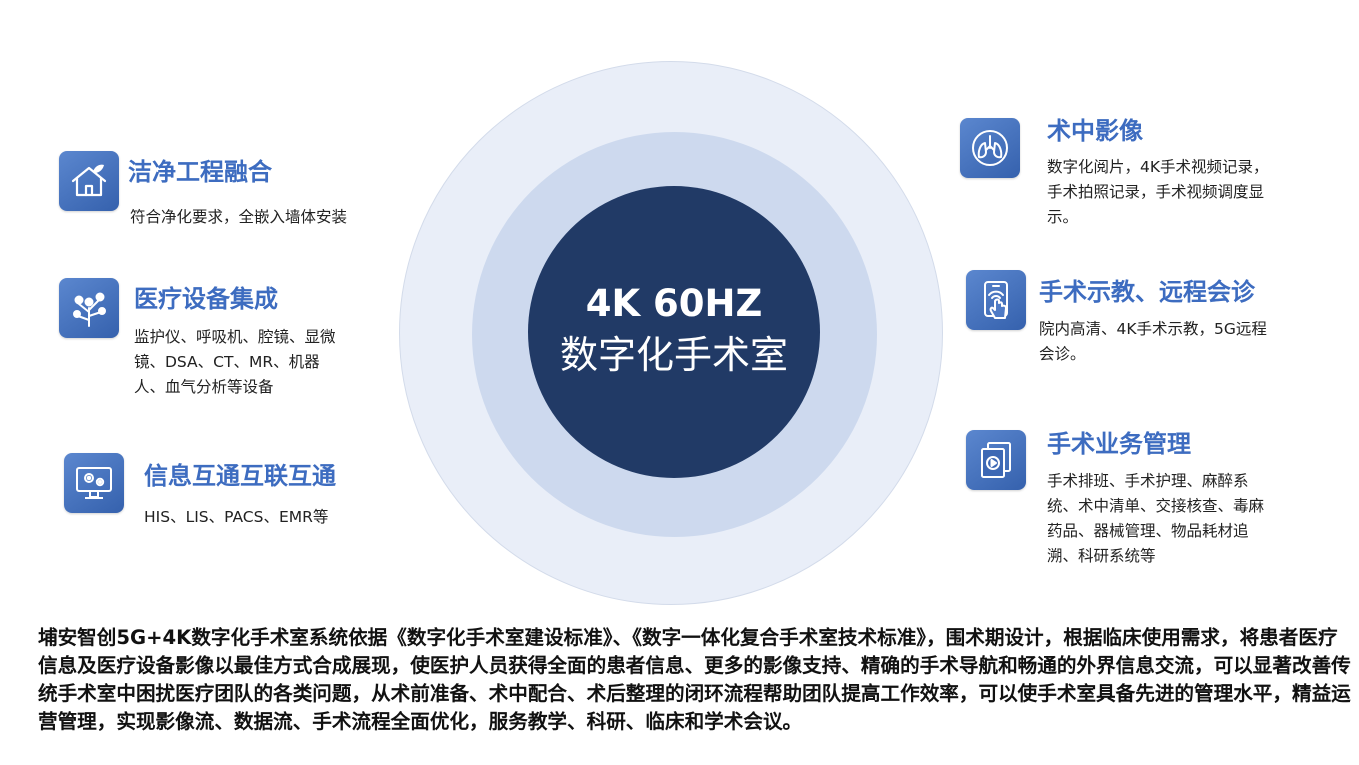 Image resolution: width=1359 pixels, height=765 pixels. What do you see at coordinates (1147, 292) in the screenshot?
I see `teaching-title: 手术示教、远程会诊` at bounding box center [1147, 292].